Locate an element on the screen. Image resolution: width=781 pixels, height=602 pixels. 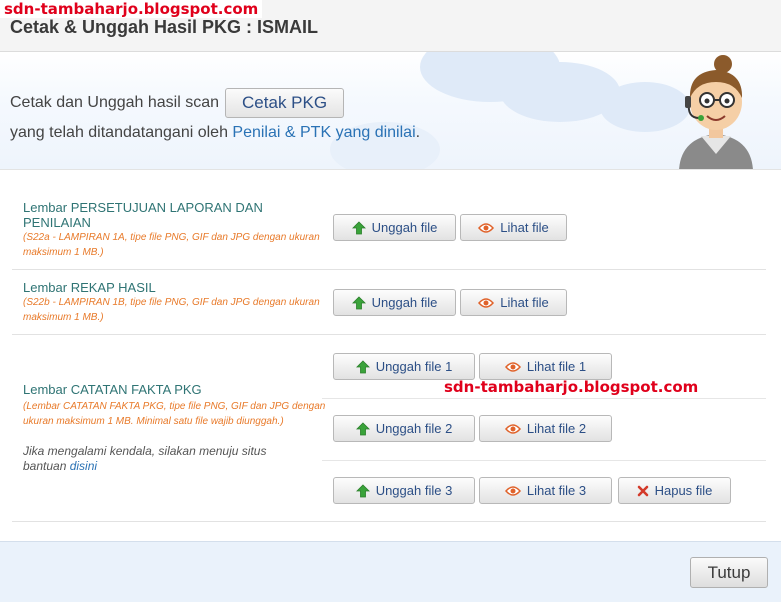
row-title: Lembar REKAP HASIL is located at coordinates (89, 287).